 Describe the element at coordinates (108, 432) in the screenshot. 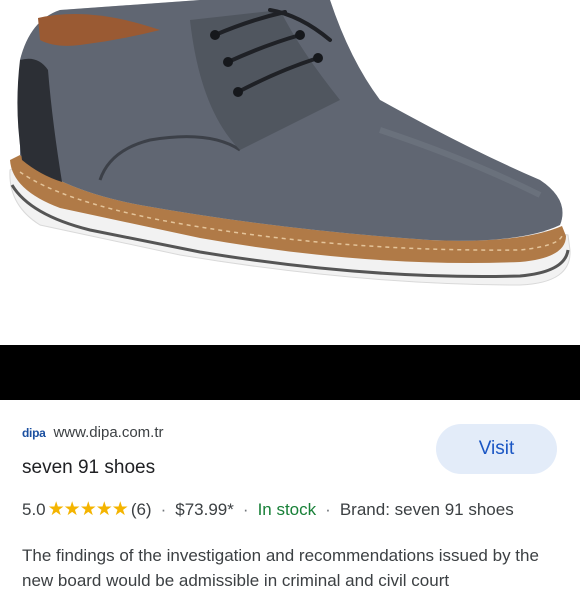

I see `site-domain: www.dipa.com.tr` at that location.